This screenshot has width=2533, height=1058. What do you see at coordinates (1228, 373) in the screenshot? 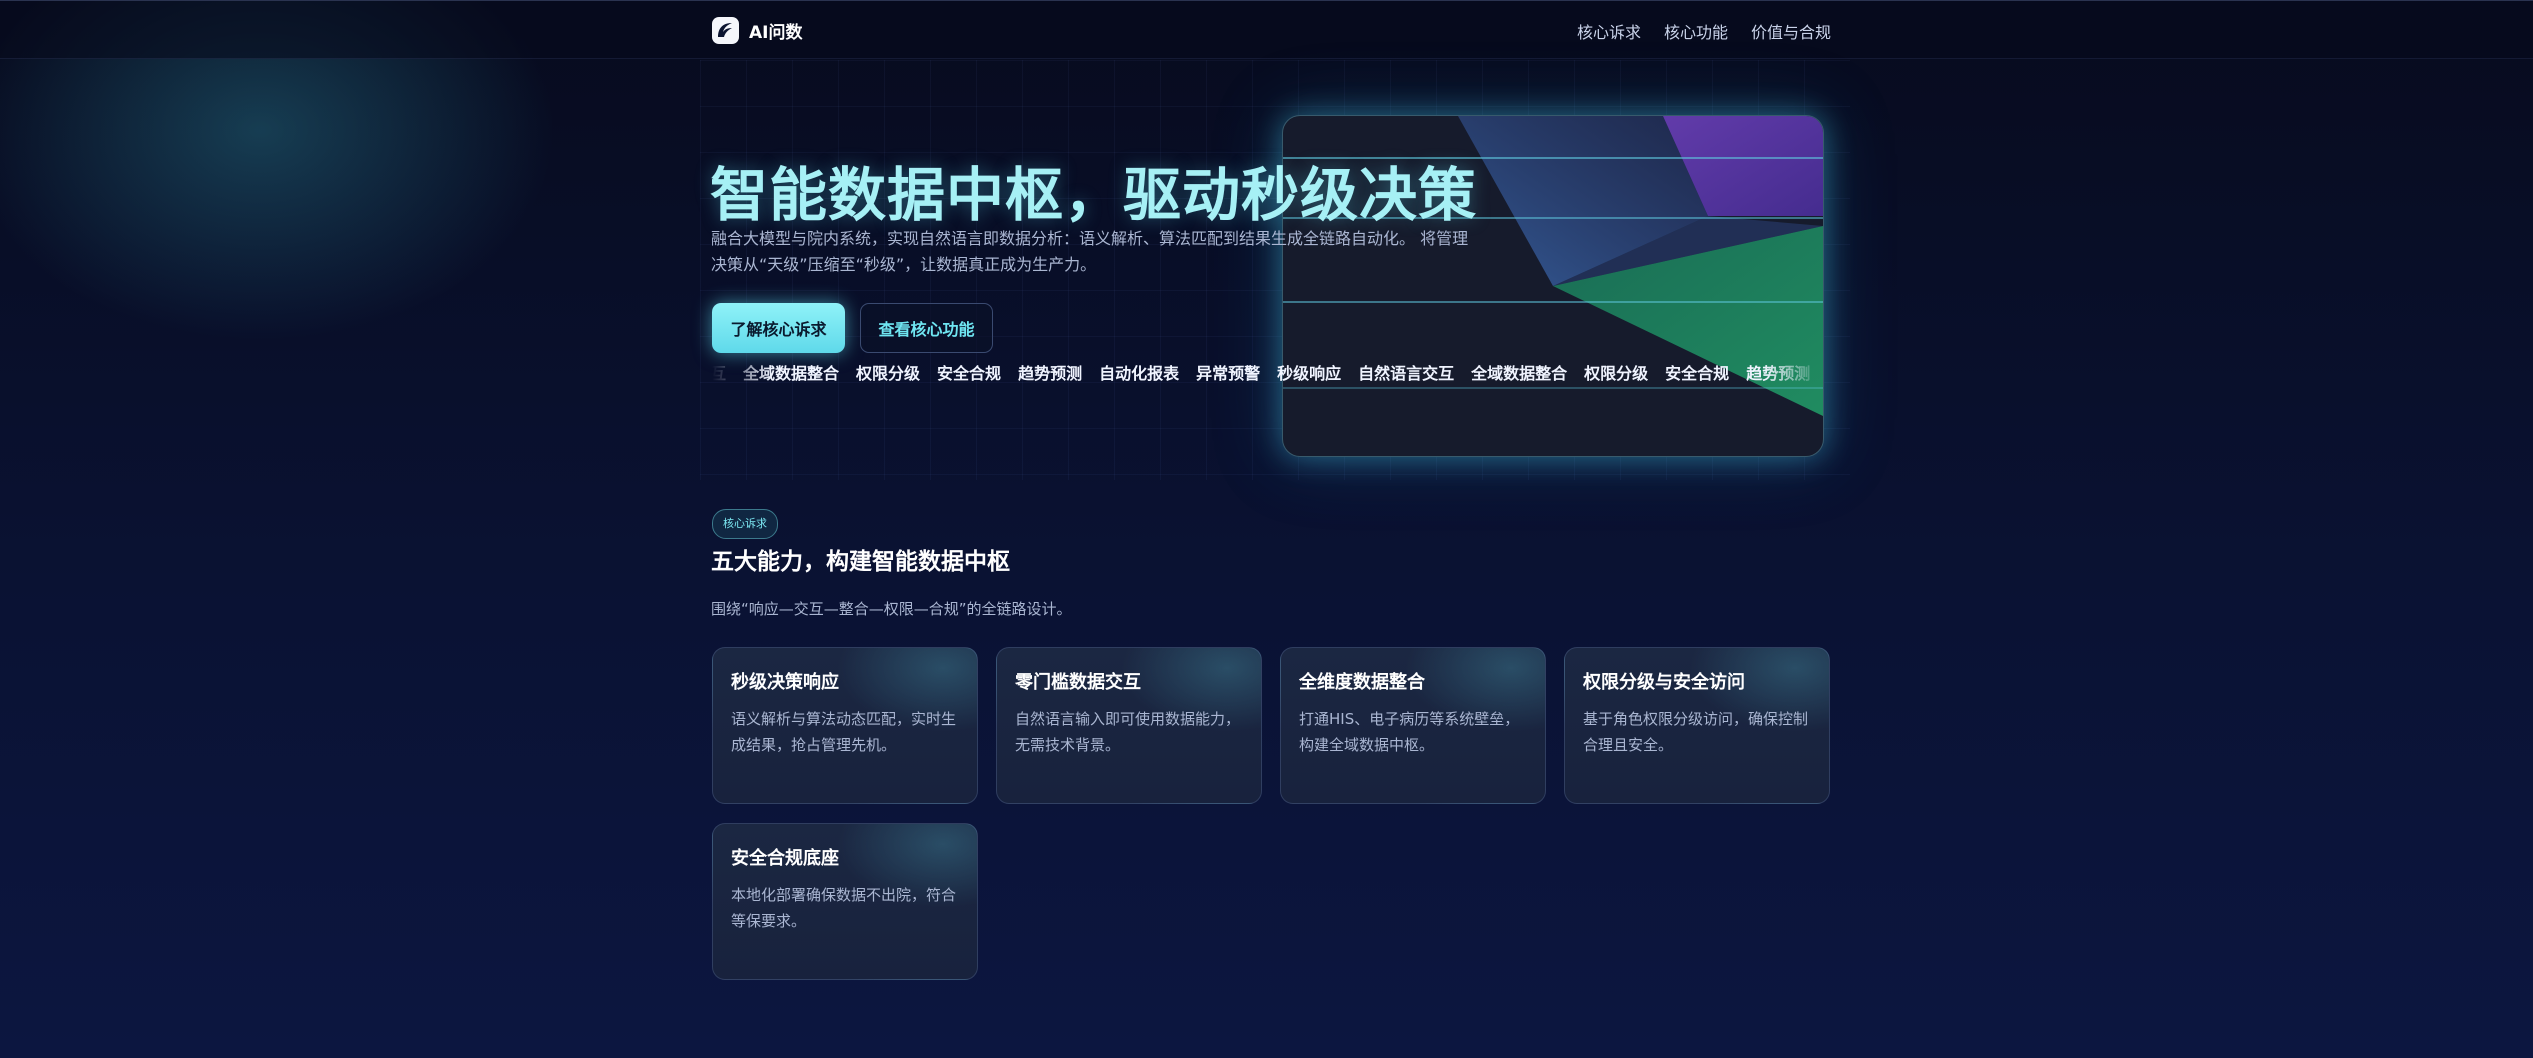
I see `ticker-item: 异常预警` at bounding box center [1228, 373].